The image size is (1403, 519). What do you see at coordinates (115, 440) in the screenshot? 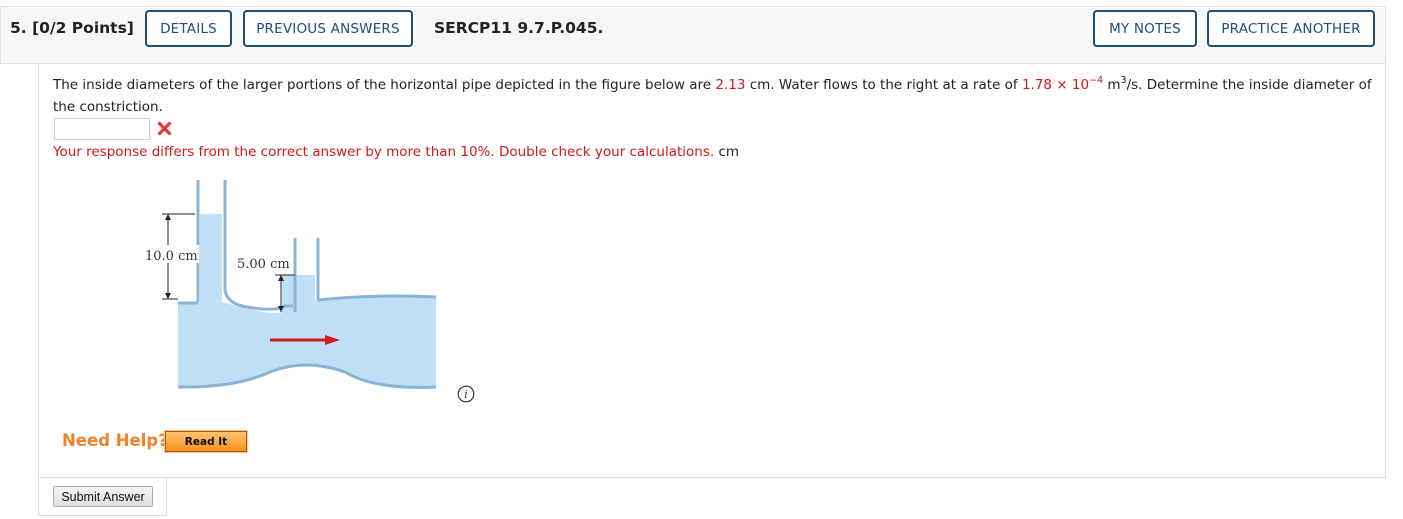
I see `need-help-label: Need Help?` at bounding box center [115, 440].